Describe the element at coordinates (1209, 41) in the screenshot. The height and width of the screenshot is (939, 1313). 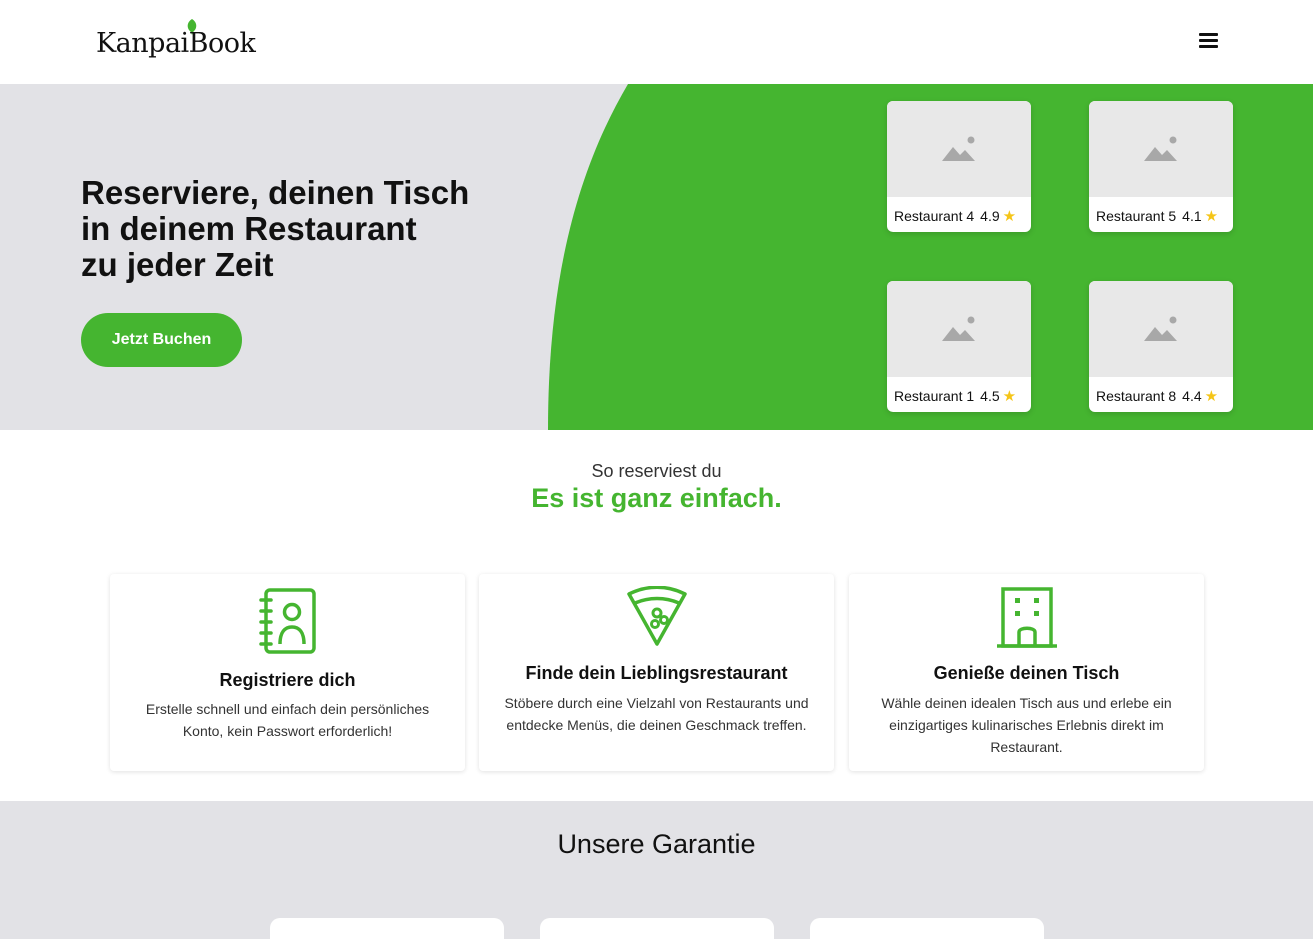
I see `hamburger-menu-icon` at that location.